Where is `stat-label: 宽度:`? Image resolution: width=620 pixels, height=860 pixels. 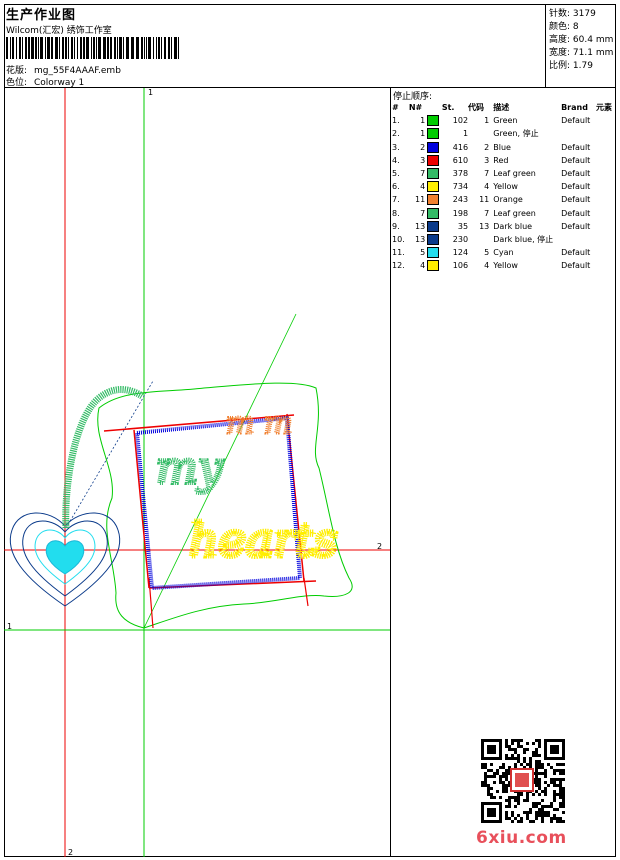 stat-label: 宽度: is located at coordinates (560, 53).